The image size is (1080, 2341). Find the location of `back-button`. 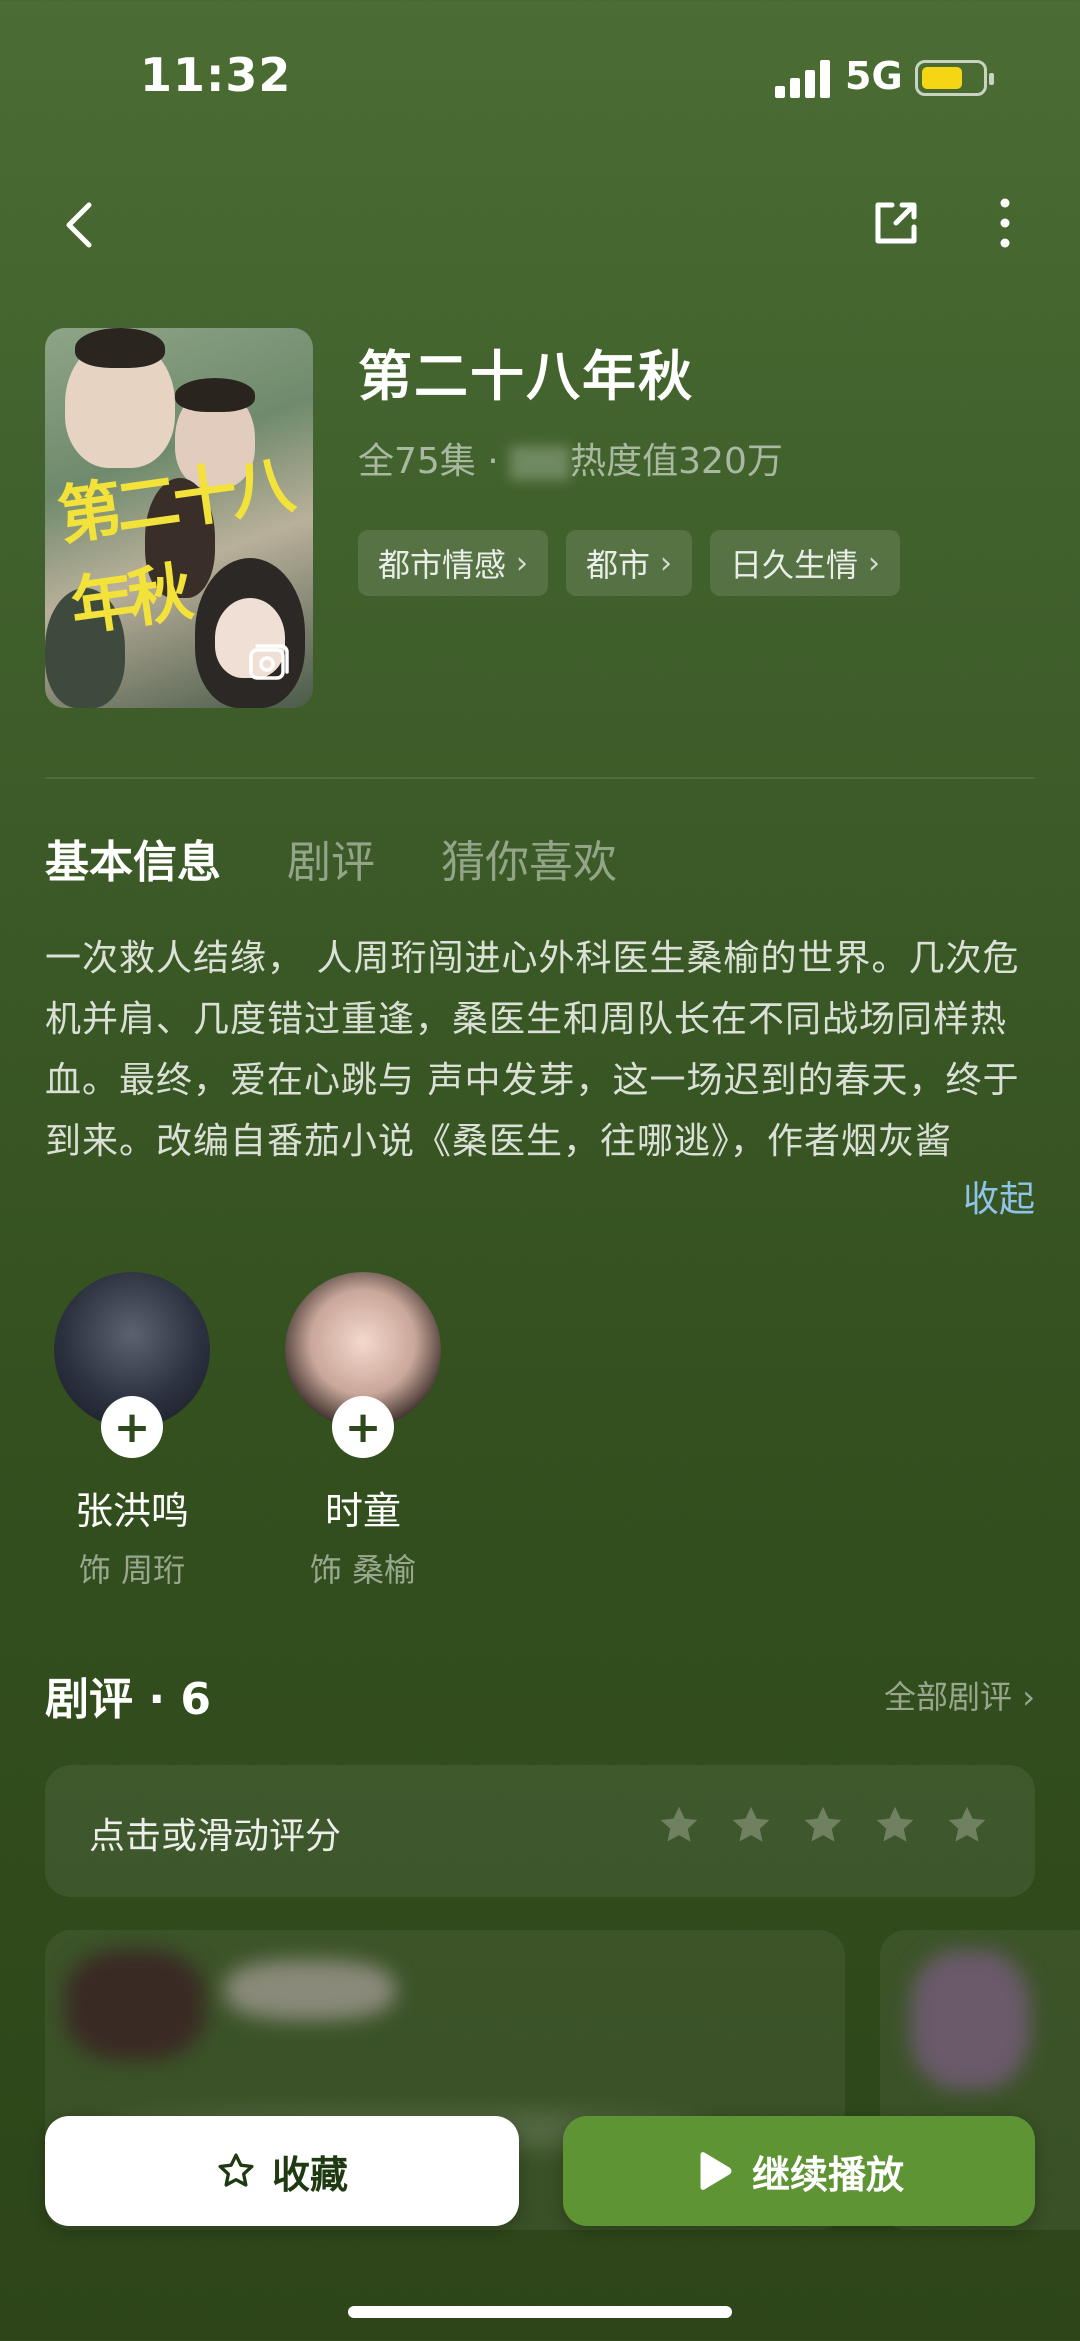

back-button is located at coordinates (80, 225).